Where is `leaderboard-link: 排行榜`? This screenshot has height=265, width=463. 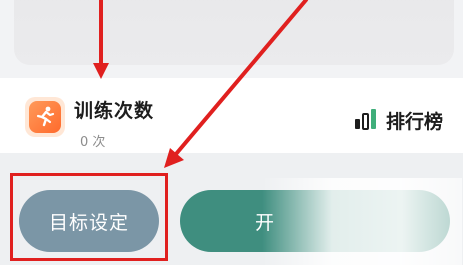 leaderboard-link: 排行榜 is located at coordinates (398, 120).